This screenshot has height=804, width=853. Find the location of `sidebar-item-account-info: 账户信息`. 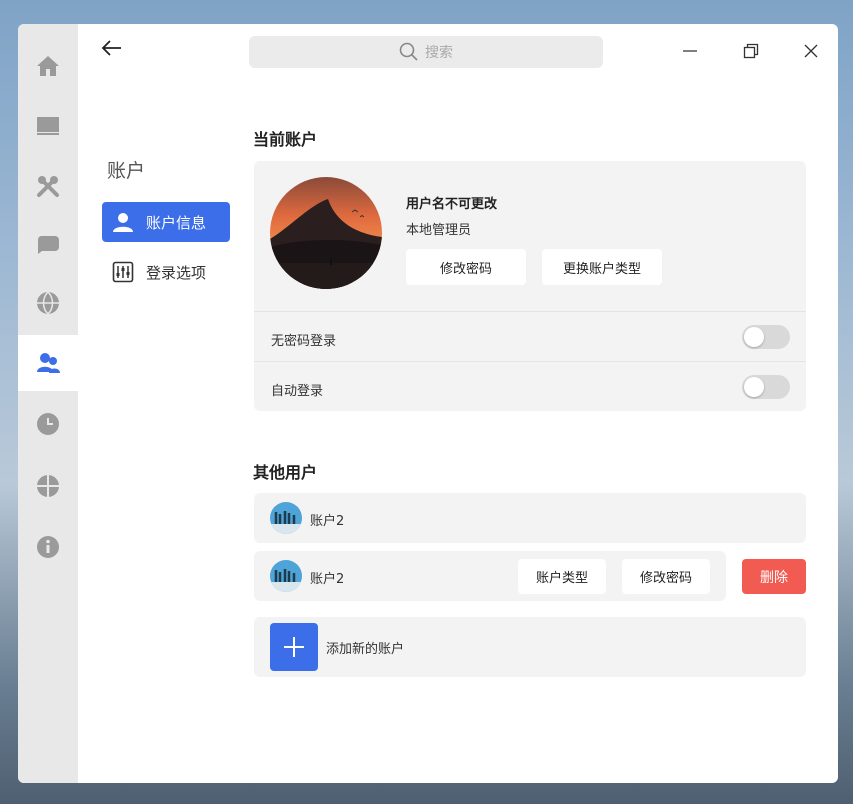

sidebar-item-account-info: 账户信息 is located at coordinates (166, 222).